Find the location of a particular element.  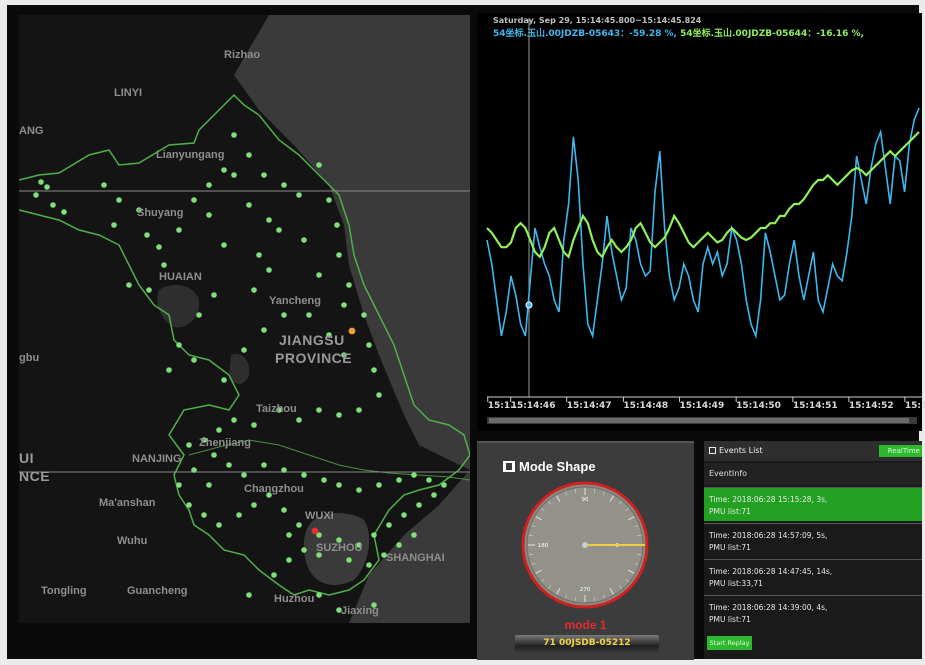

start-replay-button: Start Replay is located at coordinates (729, 643).